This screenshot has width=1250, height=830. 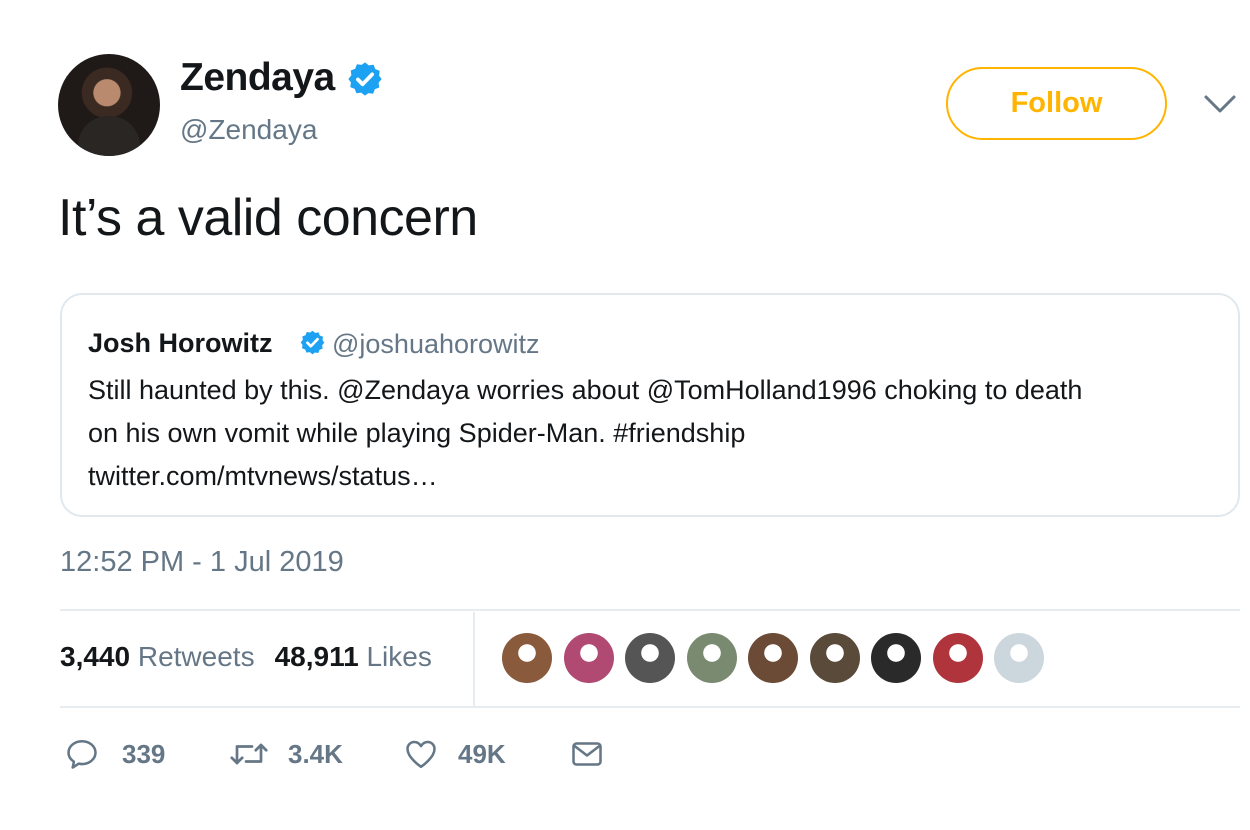 What do you see at coordinates (474, 659) in the screenshot?
I see `stats-divider` at bounding box center [474, 659].